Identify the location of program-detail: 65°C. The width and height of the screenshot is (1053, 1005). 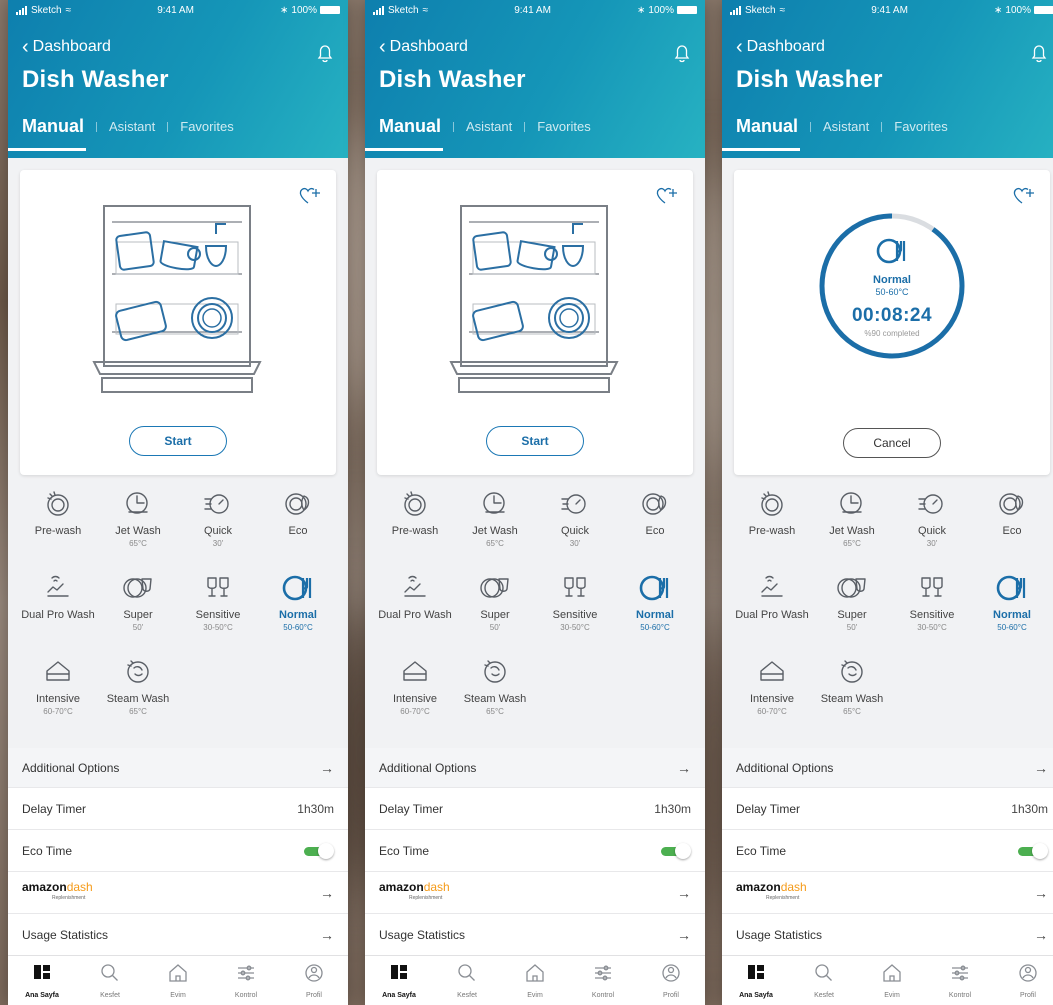
(852, 711).